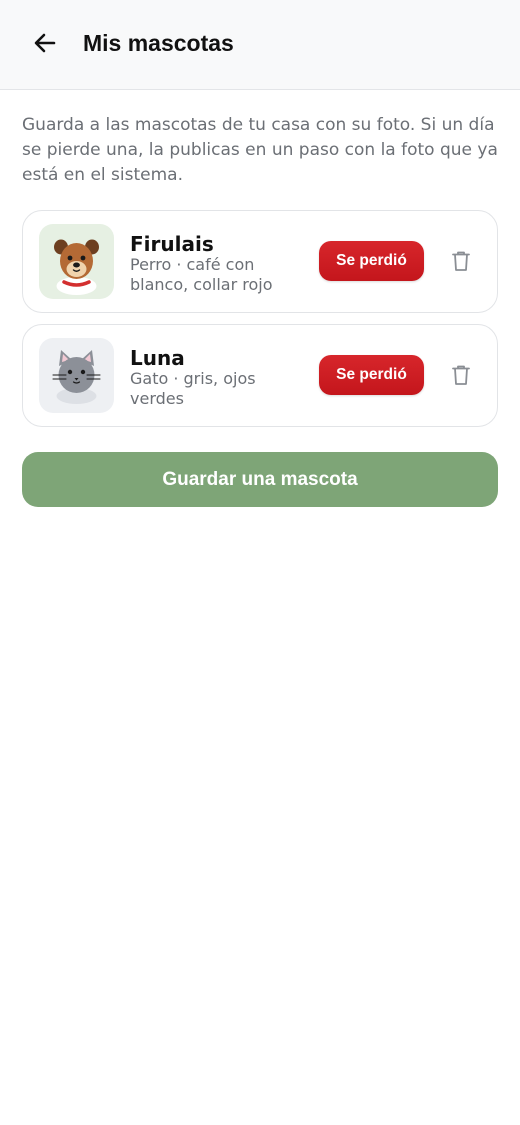 The width and height of the screenshot is (520, 1125). I want to click on pet-name: Firulais, so click(172, 244).